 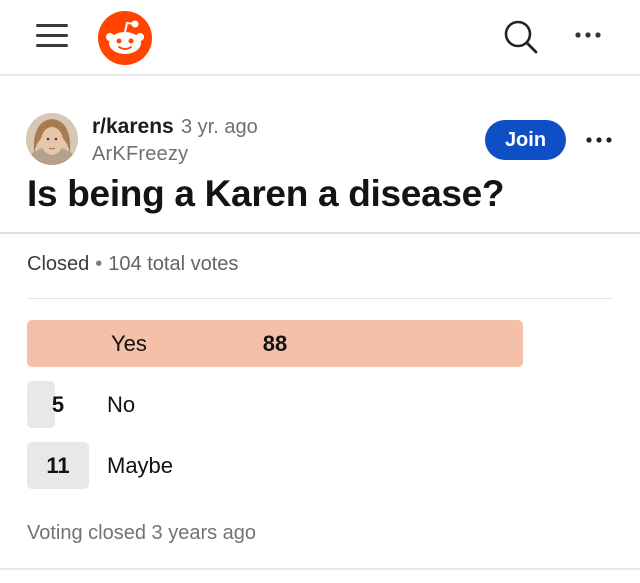 What do you see at coordinates (140, 154) in the screenshot?
I see `author-name: ArKFreezy` at bounding box center [140, 154].